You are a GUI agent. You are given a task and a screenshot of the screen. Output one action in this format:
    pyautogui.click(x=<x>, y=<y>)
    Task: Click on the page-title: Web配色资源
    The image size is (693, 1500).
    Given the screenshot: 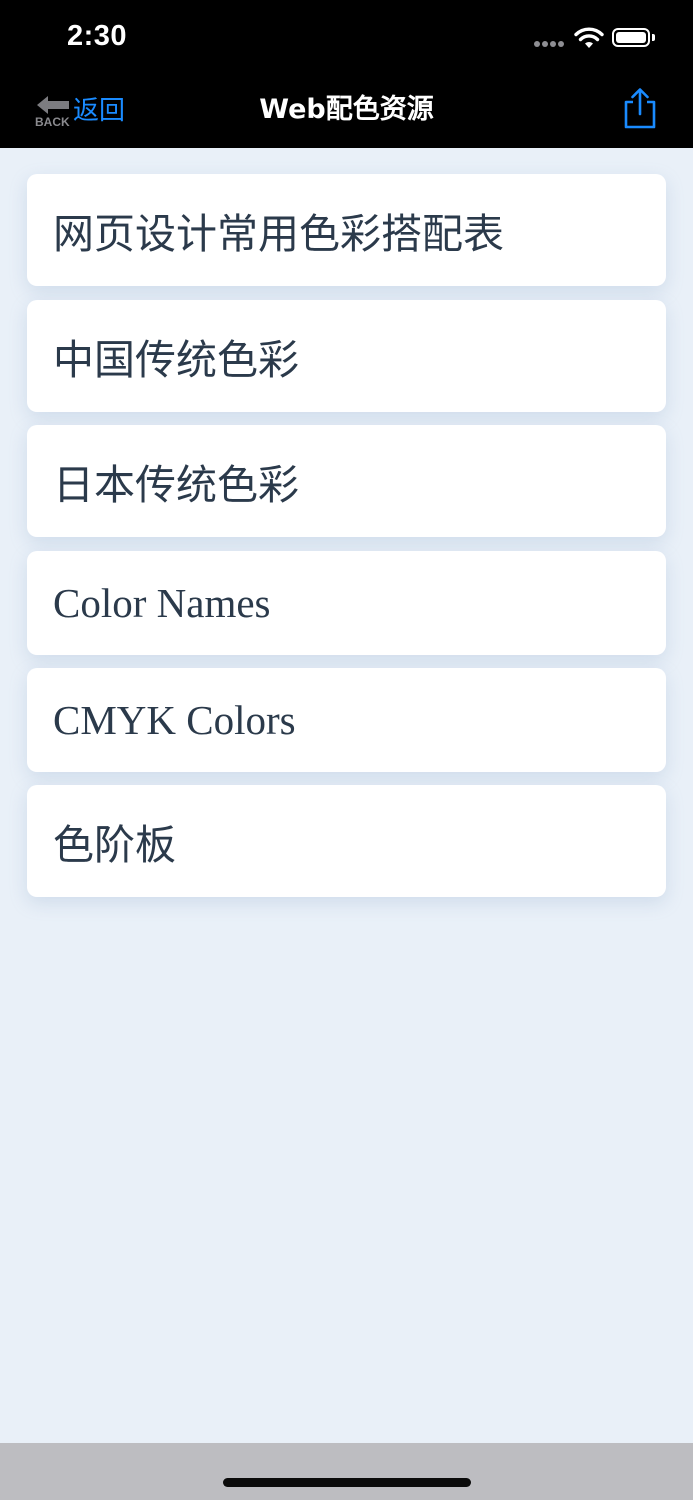 What is the action you would take?
    pyautogui.click(x=346, y=109)
    